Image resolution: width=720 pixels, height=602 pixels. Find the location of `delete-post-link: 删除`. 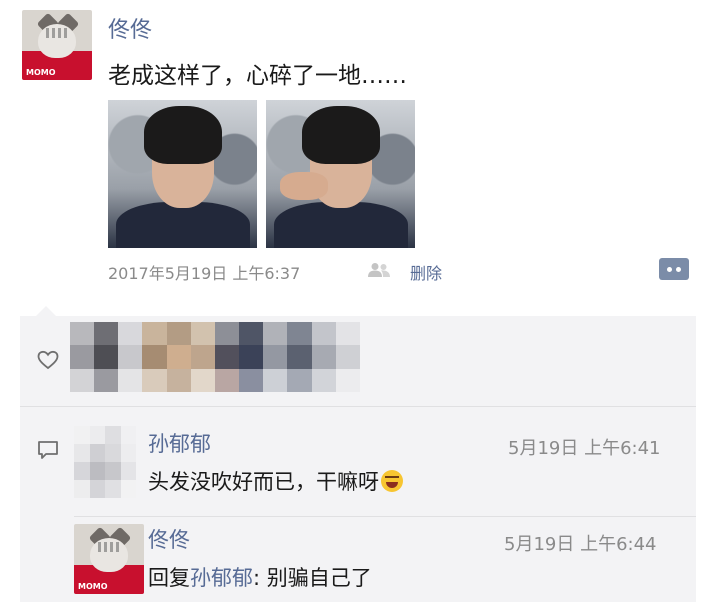

delete-post-link: 删除 is located at coordinates (426, 272).